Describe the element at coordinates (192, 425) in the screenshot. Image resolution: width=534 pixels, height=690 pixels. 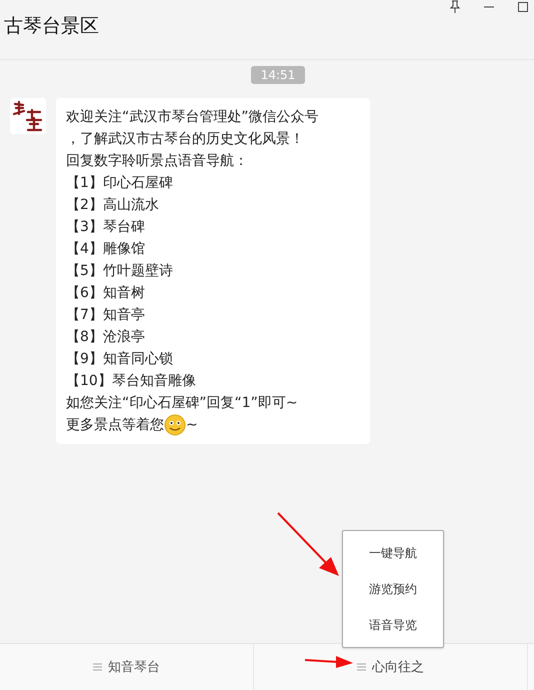
I see `message-line: ~` at that location.